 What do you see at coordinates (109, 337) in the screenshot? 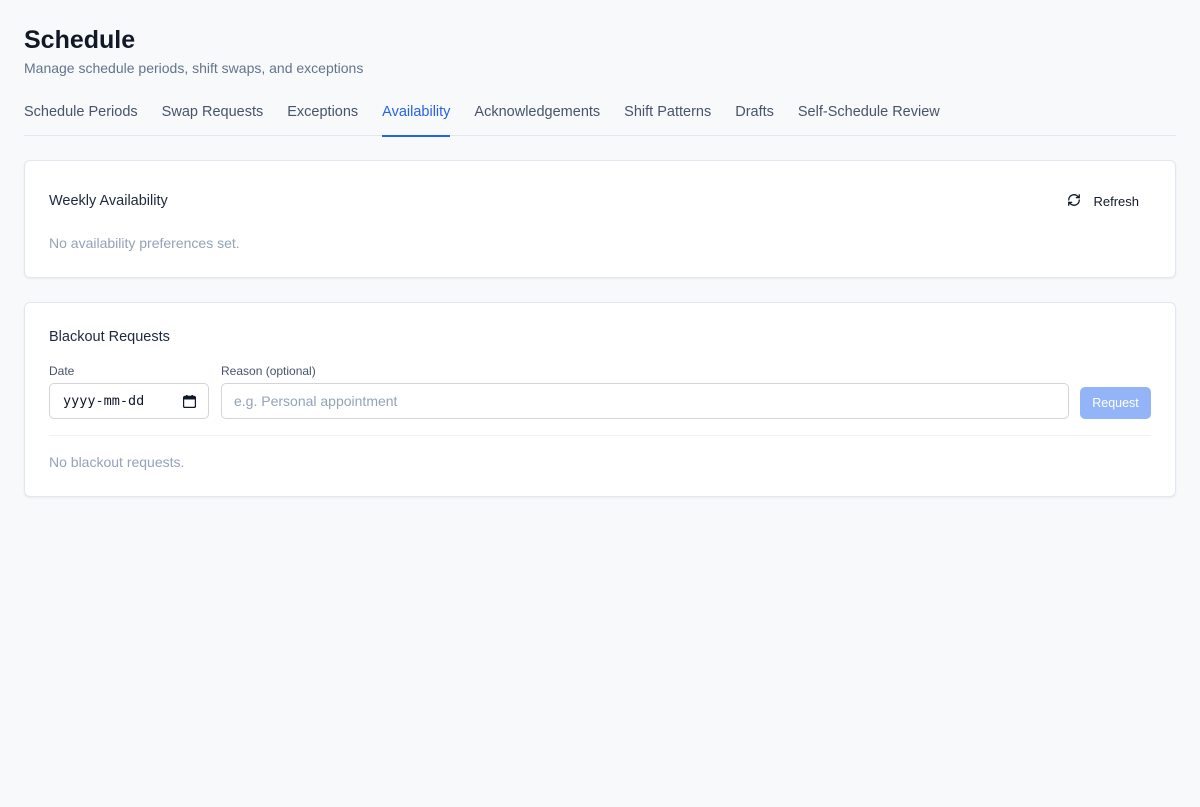
I see `blackout-requests-title: Blackout Requests` at bounding box center [109, 337].